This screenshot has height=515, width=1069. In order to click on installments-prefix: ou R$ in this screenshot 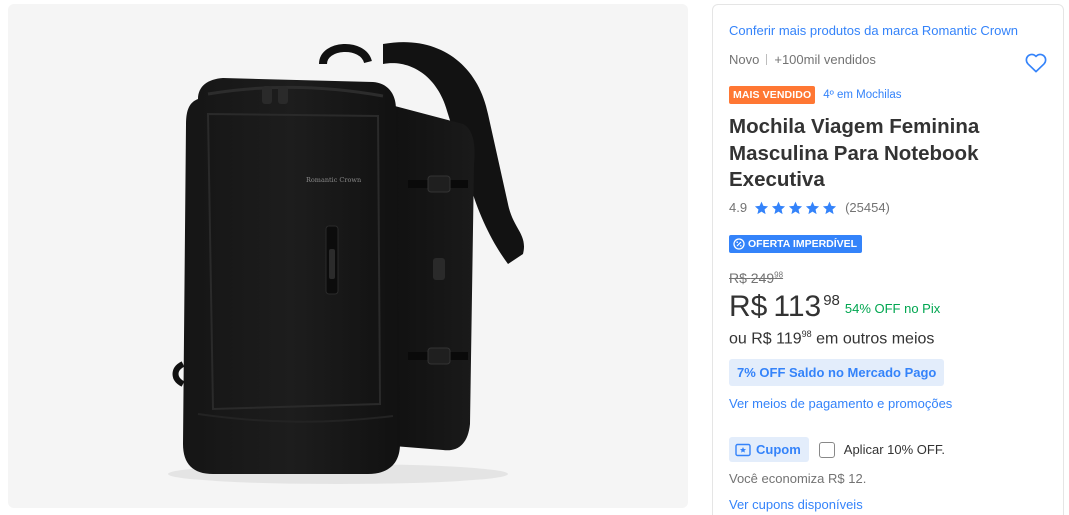, I will do `click(750, 339)`.